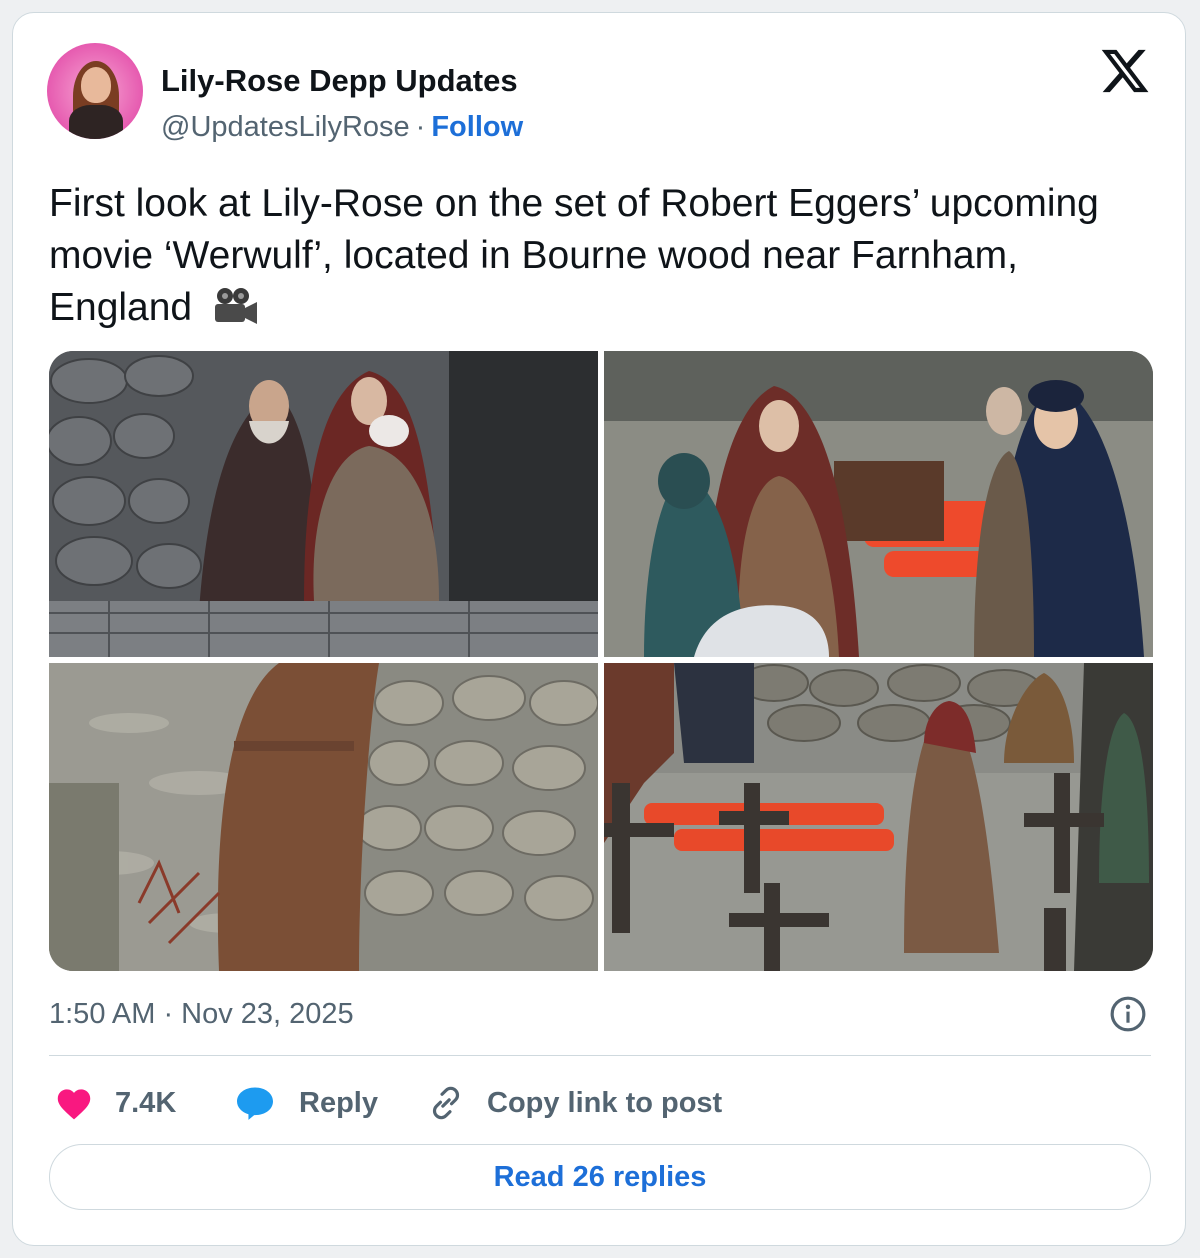 The width and height of the screenshot is (1200, 1258). Describe the element at coordinates (201, 1014) in the screenshot. I see `timestamp: 1:50 AM · Nov 23, 2025` at that location.